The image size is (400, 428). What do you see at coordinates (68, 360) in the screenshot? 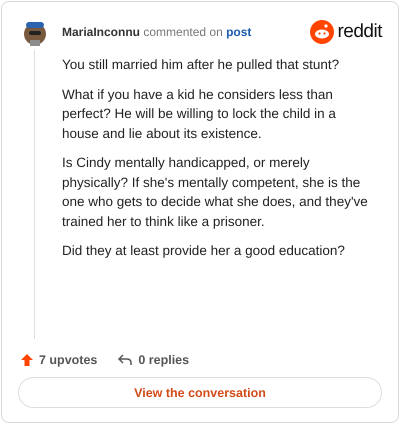
I see `upvote-count: 7 upvotes` at bounding box center [68, 360].